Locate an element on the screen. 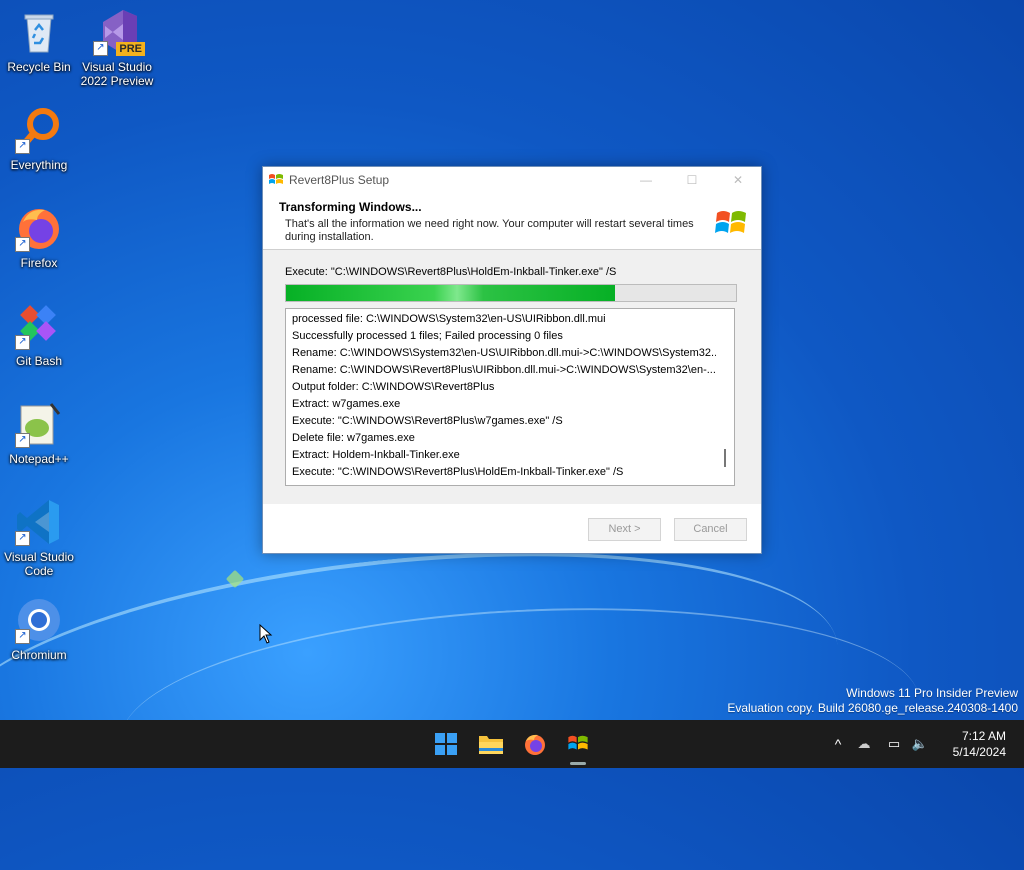  desktop-icon-everything: ↗ Everything is located at coordinates (39, 139).